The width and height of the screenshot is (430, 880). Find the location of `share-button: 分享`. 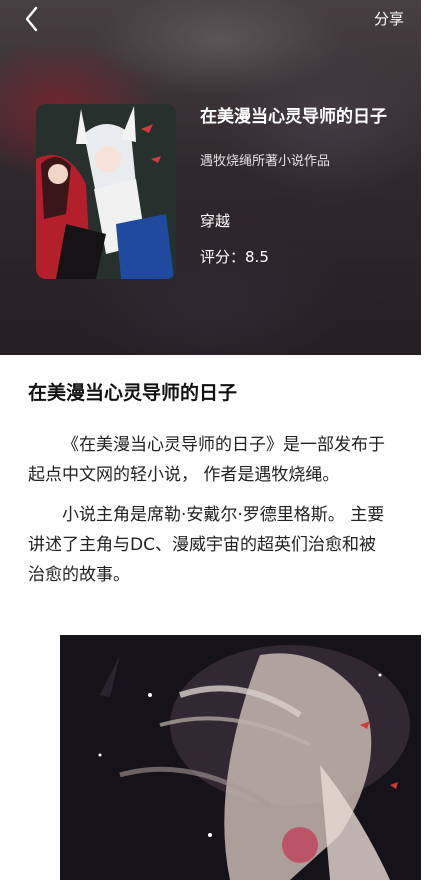

share-button: 分享 is located at coordinates (389, 18).